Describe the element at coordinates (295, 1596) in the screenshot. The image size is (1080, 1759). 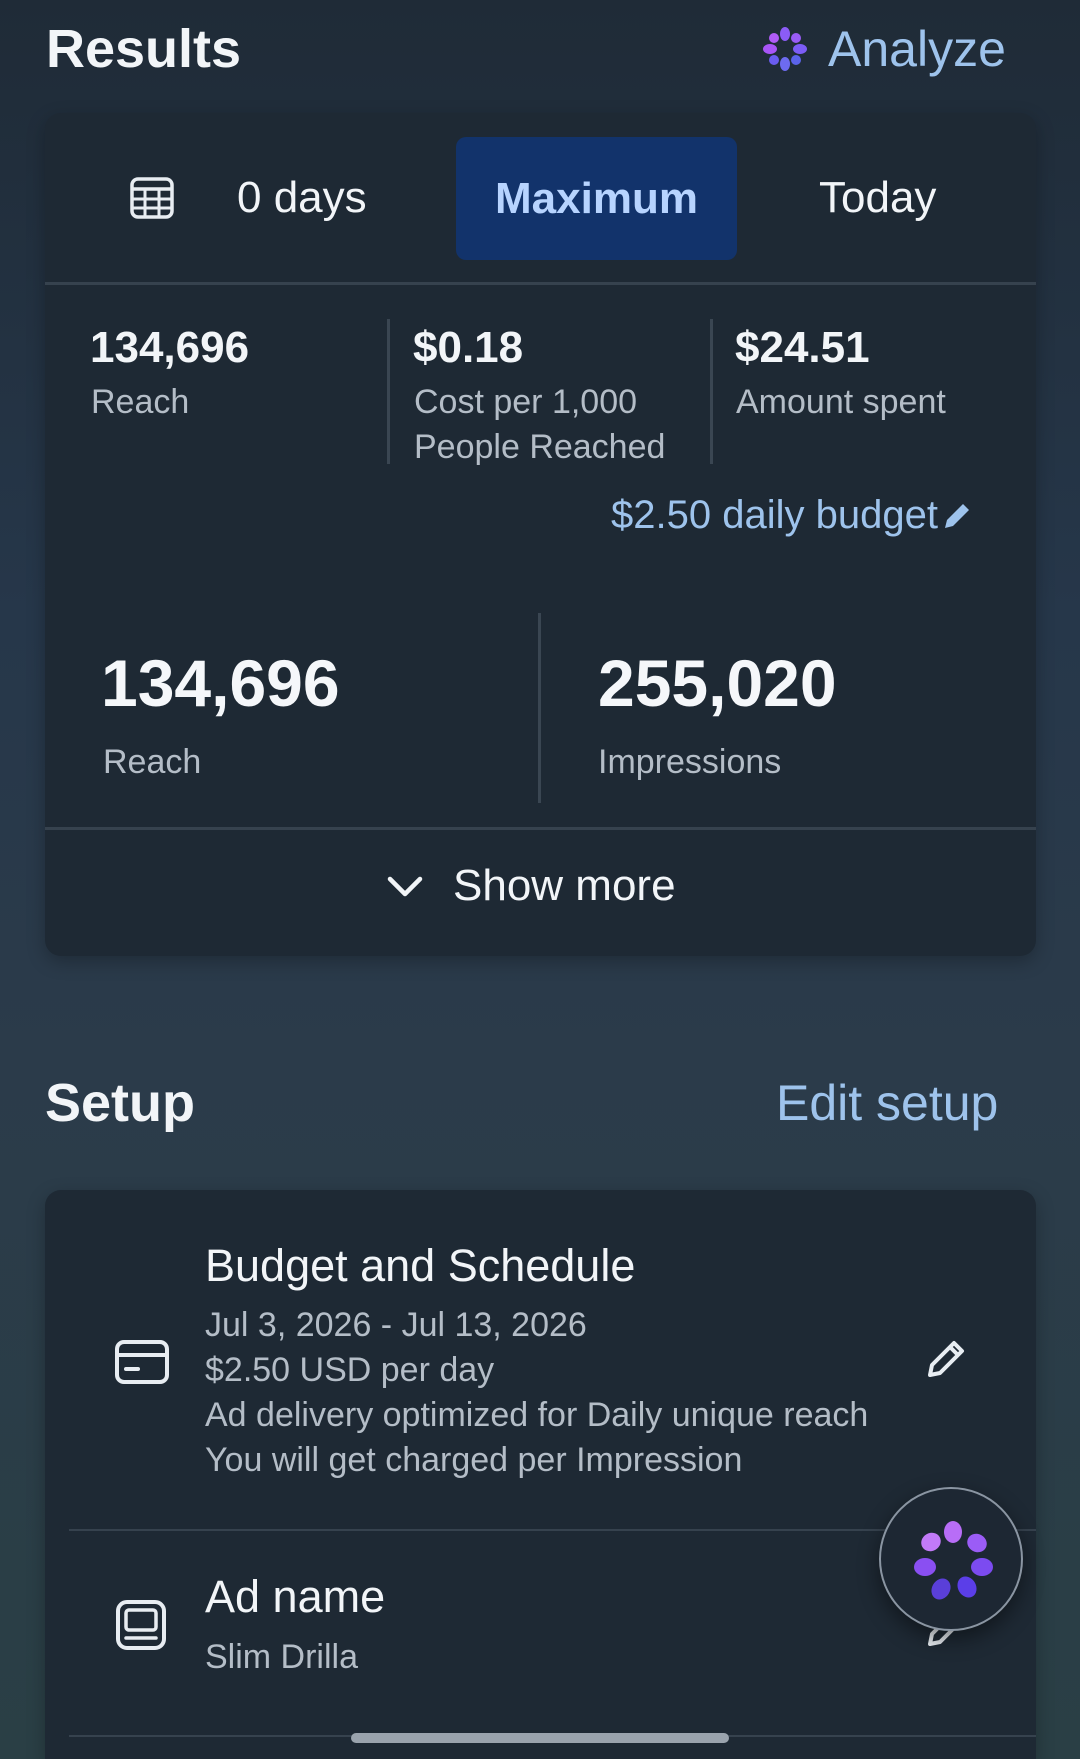
I see `ad-name-title: Ad name` at that location.